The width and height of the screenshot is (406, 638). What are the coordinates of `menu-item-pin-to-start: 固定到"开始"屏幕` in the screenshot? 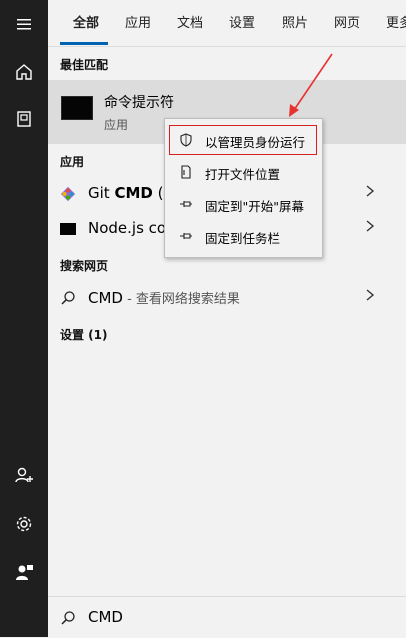 It's located at (243, 204).